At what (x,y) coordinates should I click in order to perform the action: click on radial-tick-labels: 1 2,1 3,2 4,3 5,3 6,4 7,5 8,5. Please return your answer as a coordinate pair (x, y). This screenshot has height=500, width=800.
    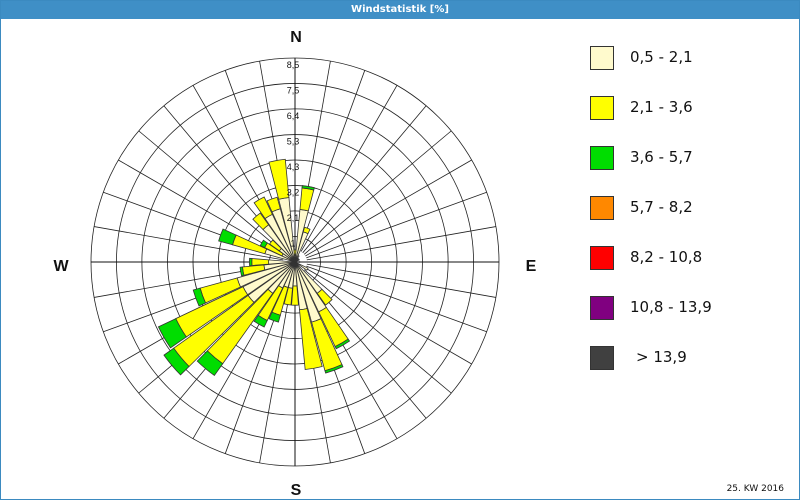
    Looking at the image, I should click on (293, 154).